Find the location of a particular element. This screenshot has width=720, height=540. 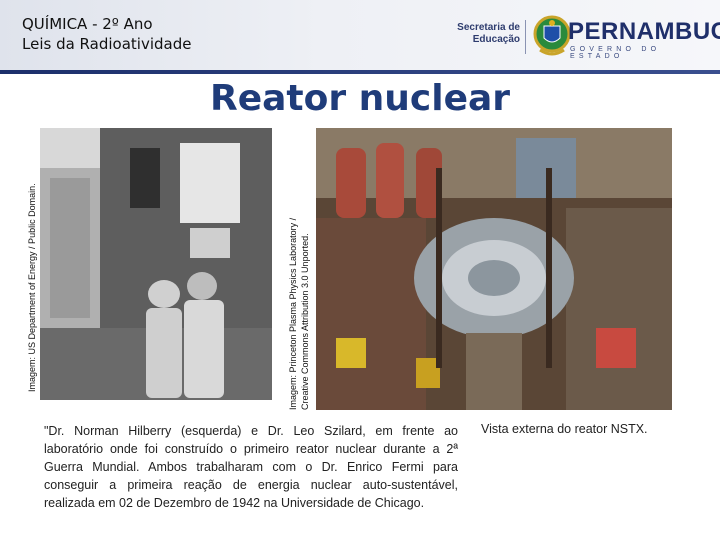

secretaria-line1: Secretaria de is located at coordinates (488, 27).